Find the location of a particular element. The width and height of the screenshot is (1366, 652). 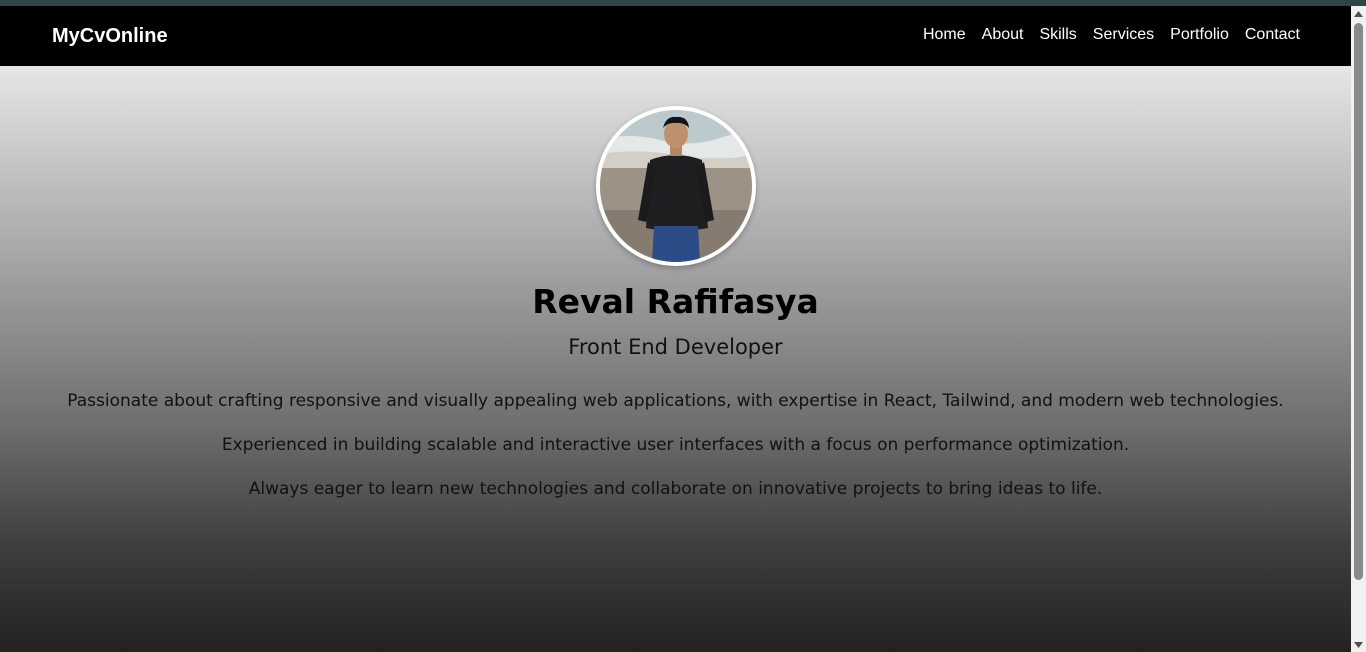

profile-photo is located at coordinates (676, 186).